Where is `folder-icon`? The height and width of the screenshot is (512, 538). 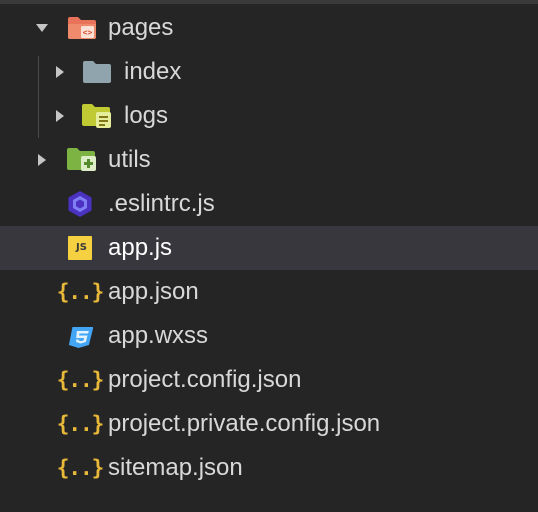
folder-icon is located at coordinates (97, 72).